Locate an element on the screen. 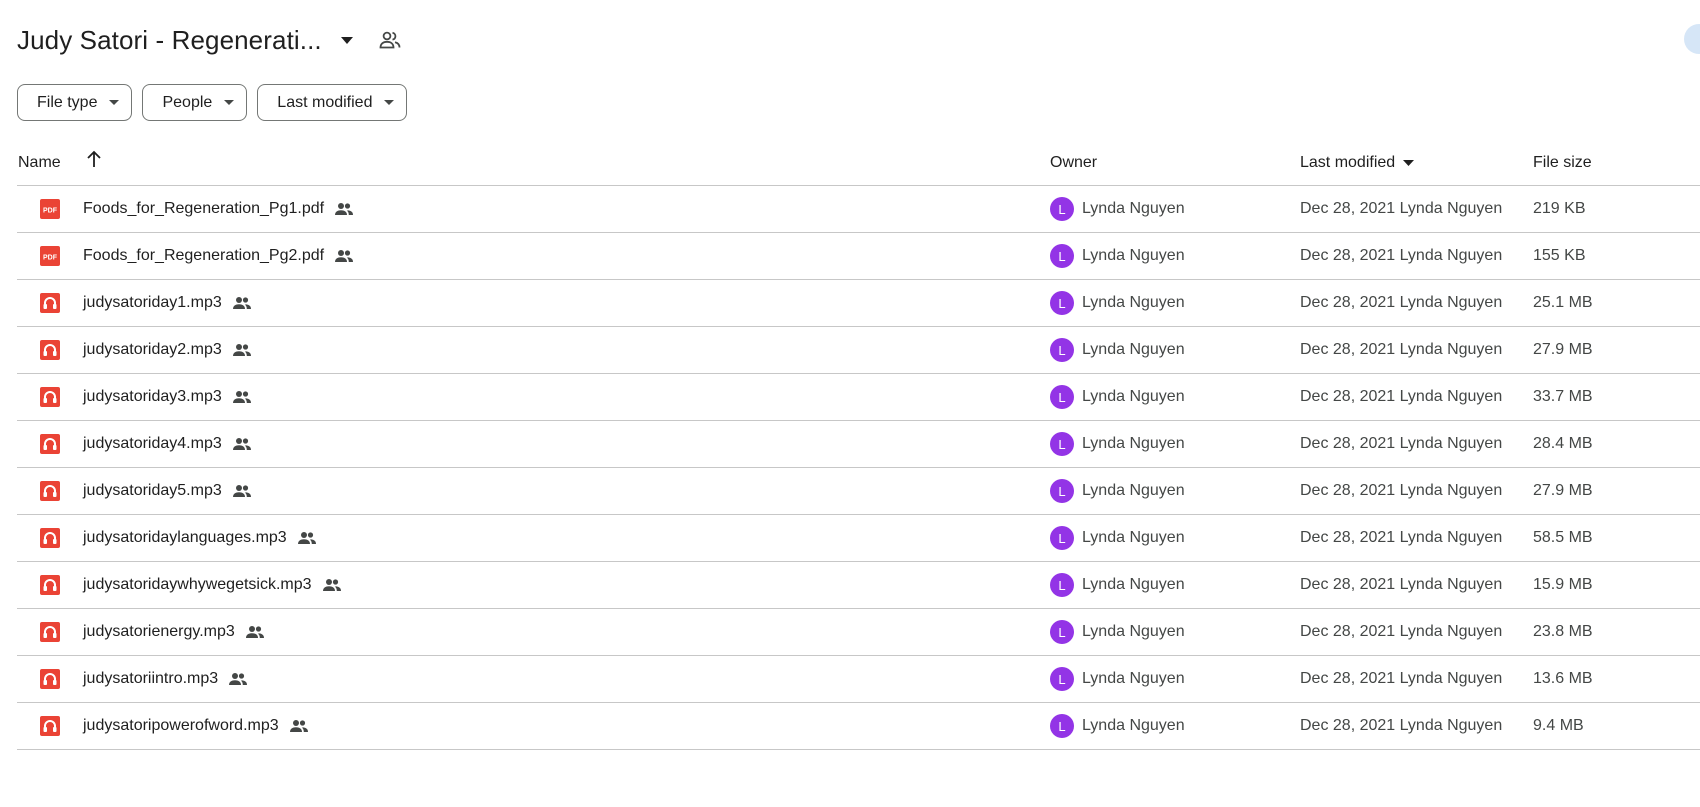 The image size is (1700, 807). people-filter-label: People is located at coordinates (187, 102).